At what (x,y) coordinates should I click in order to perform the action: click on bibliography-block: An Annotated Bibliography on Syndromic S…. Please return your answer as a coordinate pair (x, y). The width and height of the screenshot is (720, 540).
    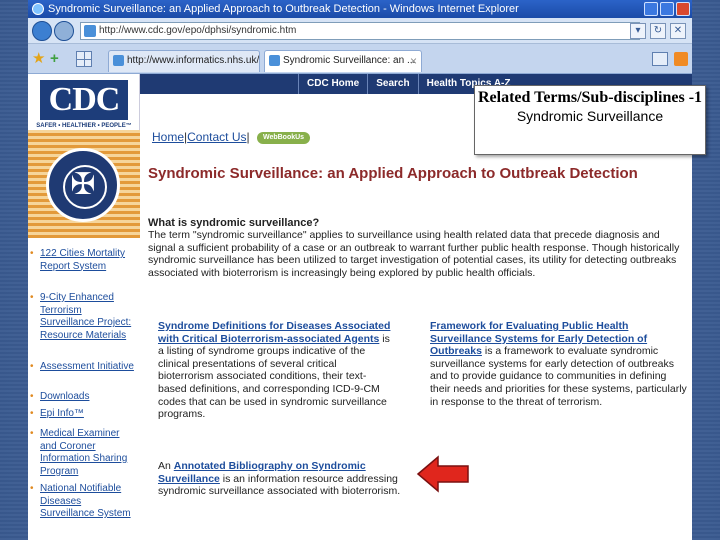
    Looking at the image, I should click on (283, 479).